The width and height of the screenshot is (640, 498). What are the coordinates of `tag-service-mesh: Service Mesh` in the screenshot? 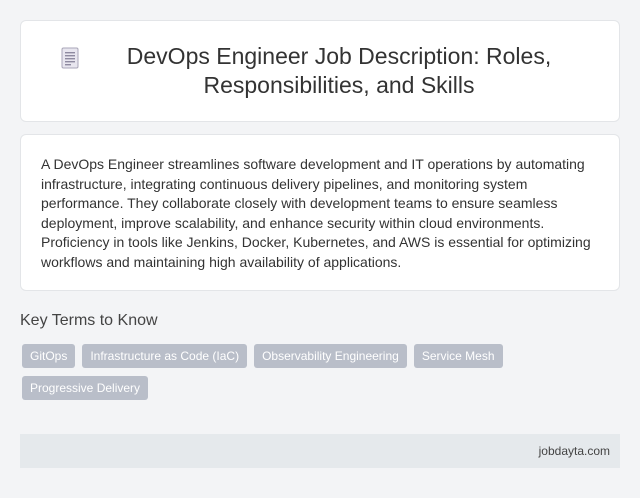 It's located at (458, 356).